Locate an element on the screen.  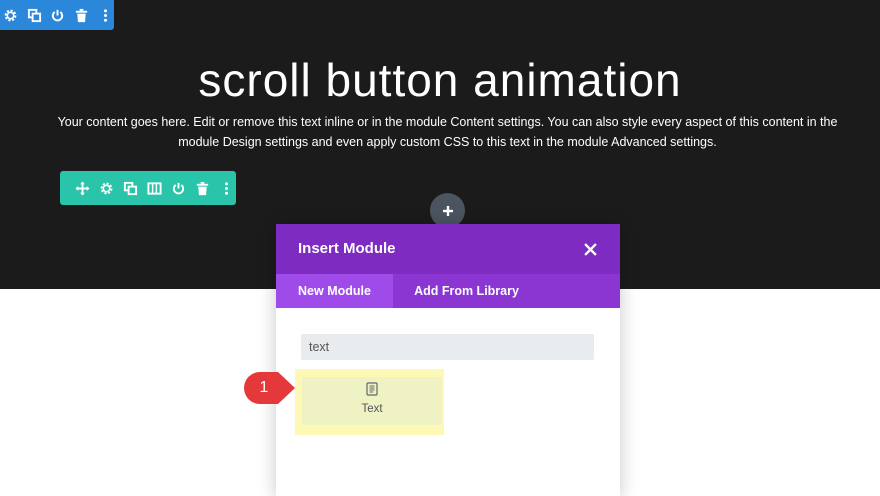
plus-icon is located at coordinates (447, 210).